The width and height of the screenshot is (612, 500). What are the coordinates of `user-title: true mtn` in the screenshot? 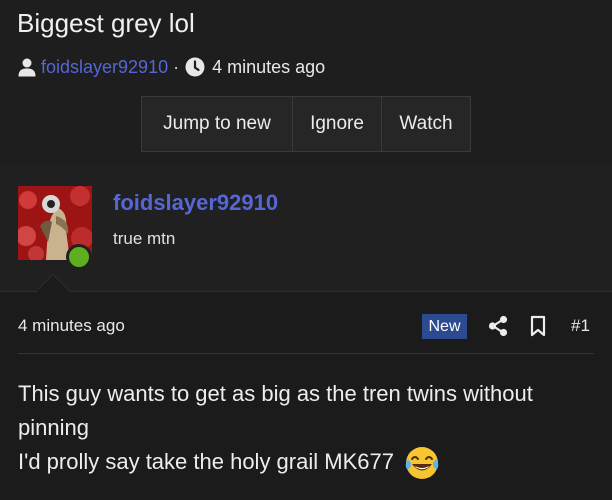 It's located at (144, 238).